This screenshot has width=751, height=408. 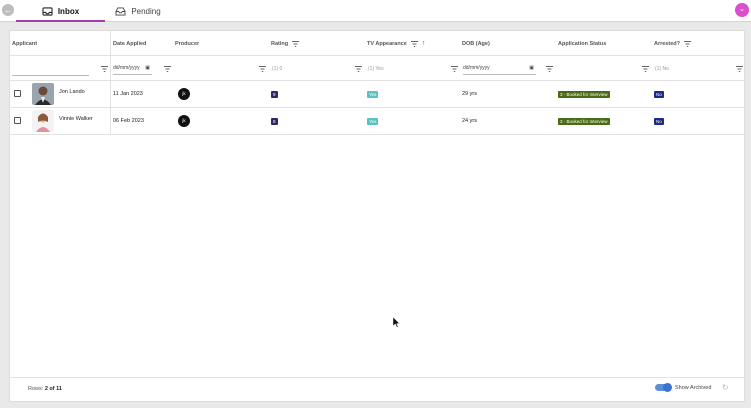 What do you see at coordinates (725, 387) in the screenshot?
I see `reset-icon: ↻` at bounding box center [725, 387].